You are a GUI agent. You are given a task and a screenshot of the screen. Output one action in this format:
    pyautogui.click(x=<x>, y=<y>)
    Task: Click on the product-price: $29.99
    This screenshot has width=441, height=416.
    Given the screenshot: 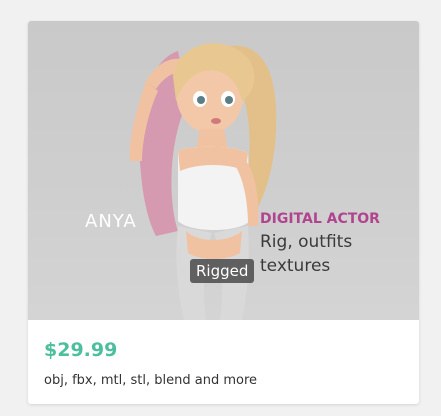 What is the action you would take?
    pyautogui.click(x=81, y=350)
    